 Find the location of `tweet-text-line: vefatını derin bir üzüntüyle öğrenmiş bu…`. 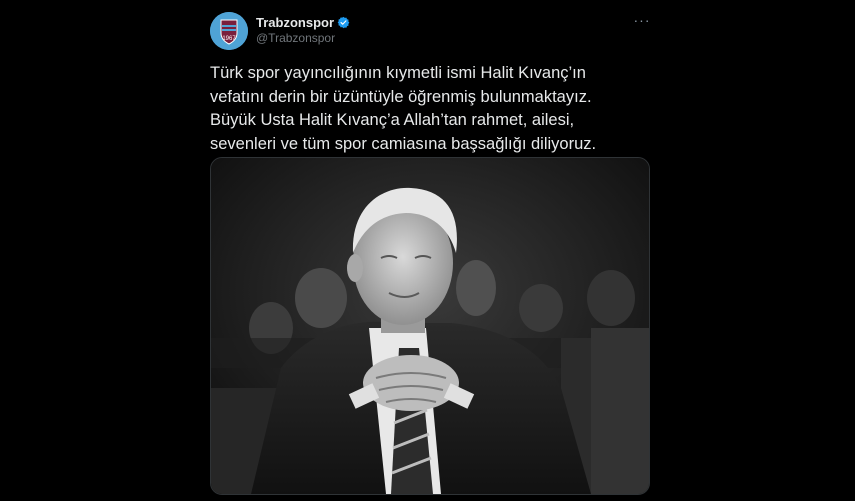

tweet-text-line: vefatını derin bir üzüntüyle öğrenmiş bu… is located at coordinates (401, 96).